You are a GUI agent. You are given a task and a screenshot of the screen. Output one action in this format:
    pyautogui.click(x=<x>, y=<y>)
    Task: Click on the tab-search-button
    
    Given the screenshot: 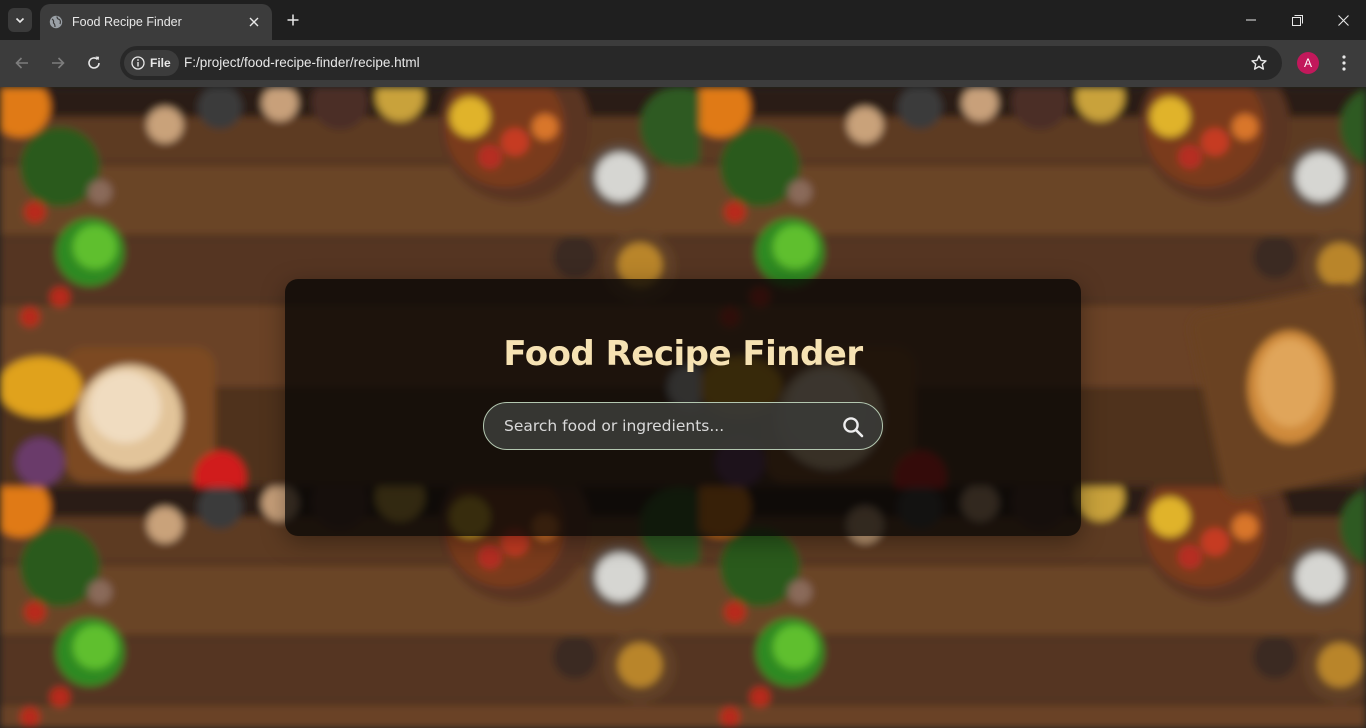 What is the action you would take?
    pyautogui.click(x=20, y=20)
    